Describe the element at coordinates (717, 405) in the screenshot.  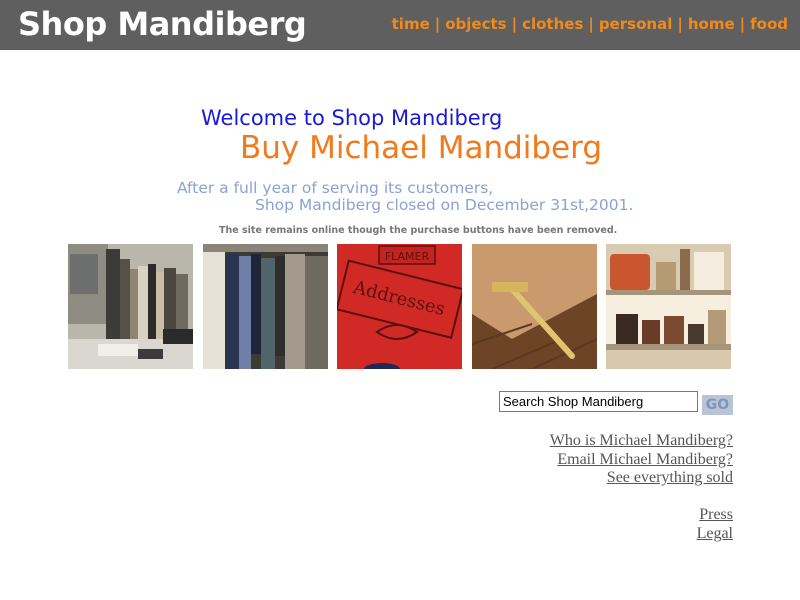
I see `go-button: GO` at that location.